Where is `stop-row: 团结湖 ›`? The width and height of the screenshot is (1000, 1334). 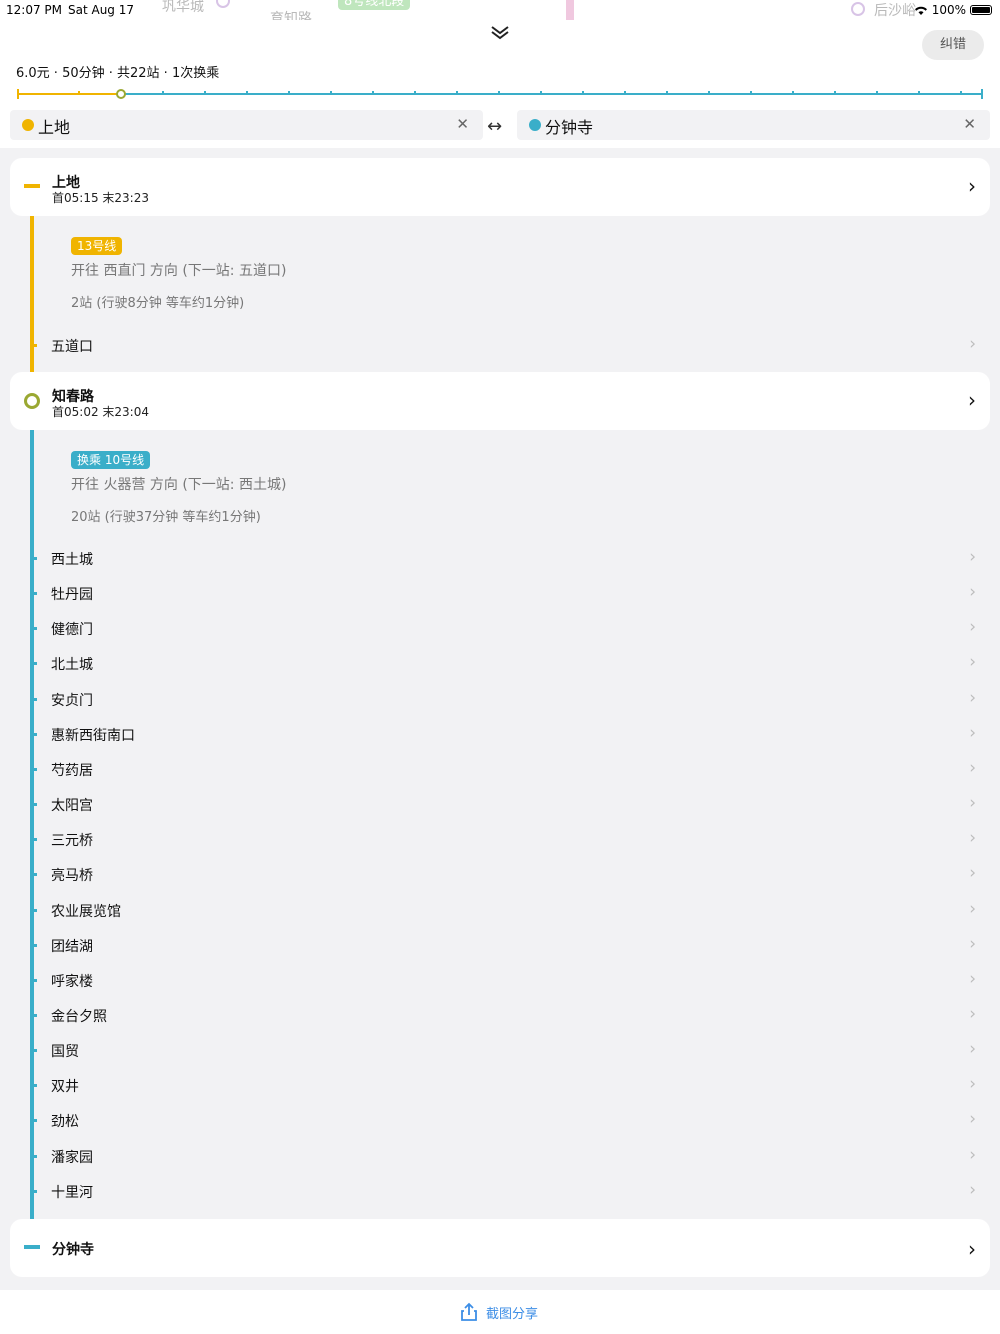
stop-row: 团结湖 › is located at coordinates (500, 945).